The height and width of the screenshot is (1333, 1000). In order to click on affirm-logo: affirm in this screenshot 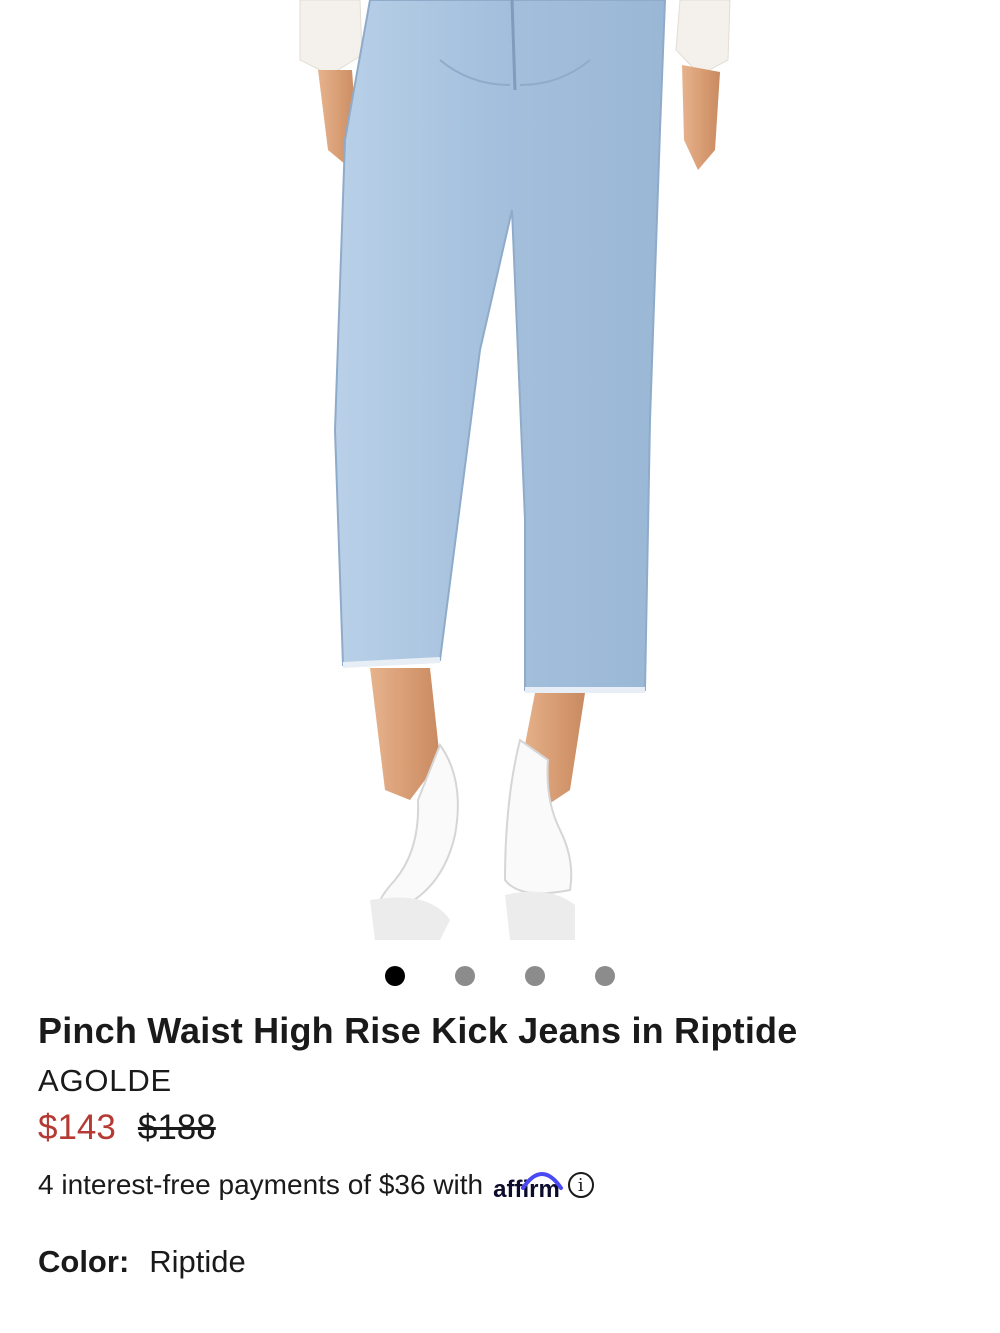, I will do `click(528, 1185)`.